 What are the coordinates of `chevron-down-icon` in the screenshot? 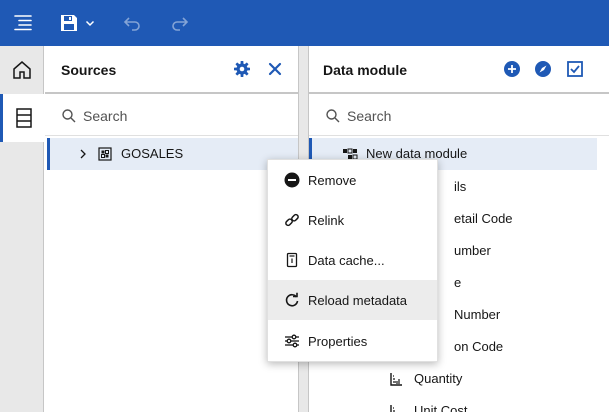 It's located at (90, 23).